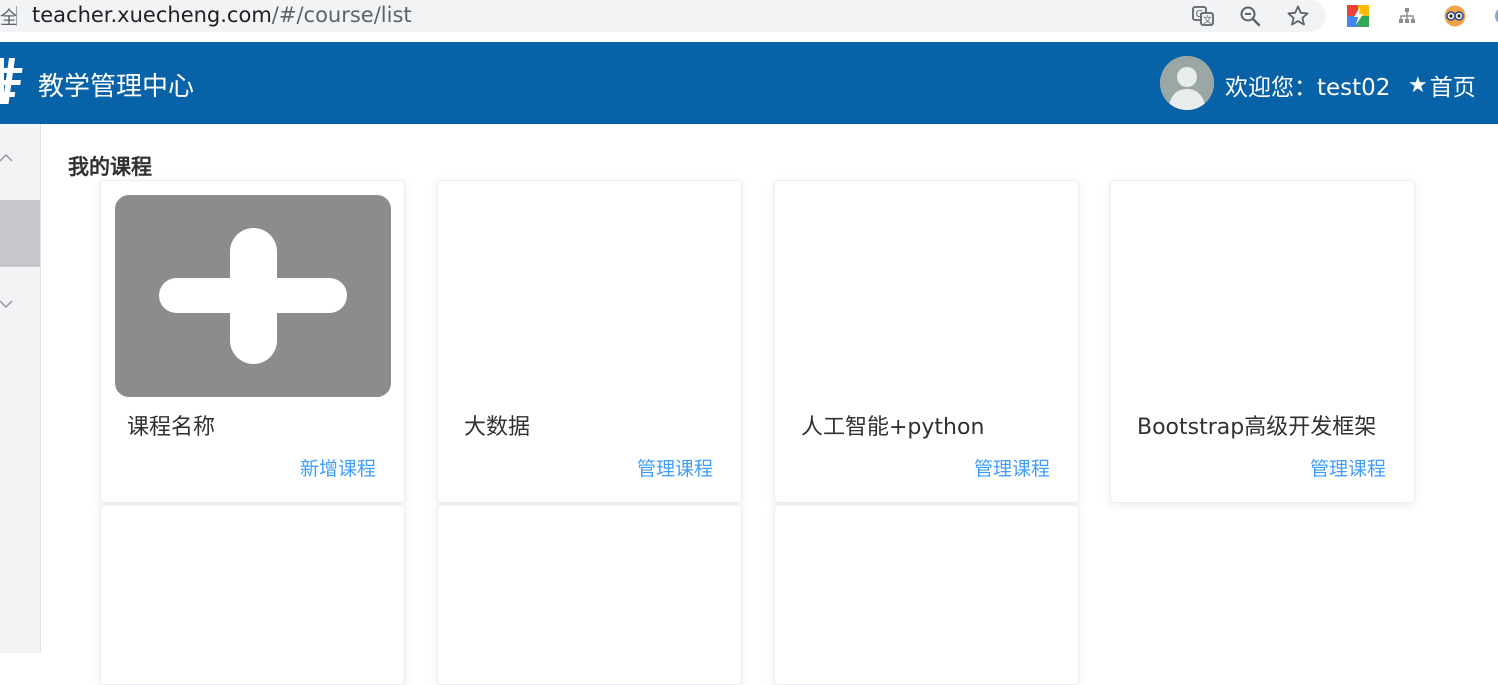 The height and width of the screenshot is (685, 1498). I want to click on course-card-add: 课程名称 新增课程, so click(252, 341).